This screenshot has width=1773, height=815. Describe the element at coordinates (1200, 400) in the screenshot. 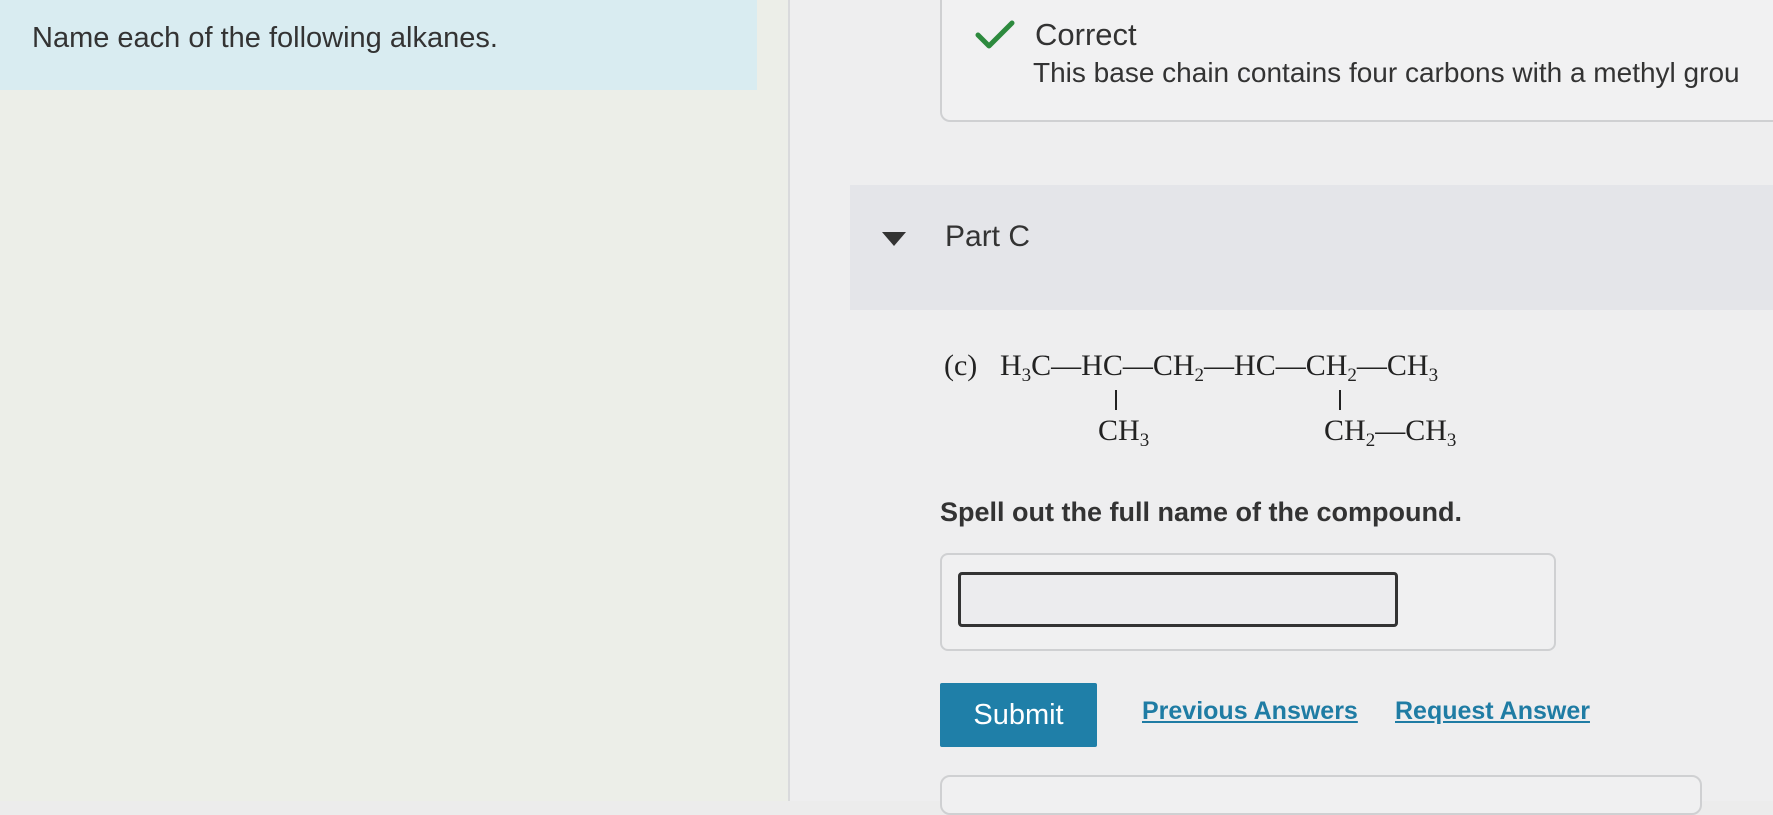

I see `structural-formula: (c) H3C—HC—CH2—HC—CH2—CH3 CH3 CH2—CH3` at that location.